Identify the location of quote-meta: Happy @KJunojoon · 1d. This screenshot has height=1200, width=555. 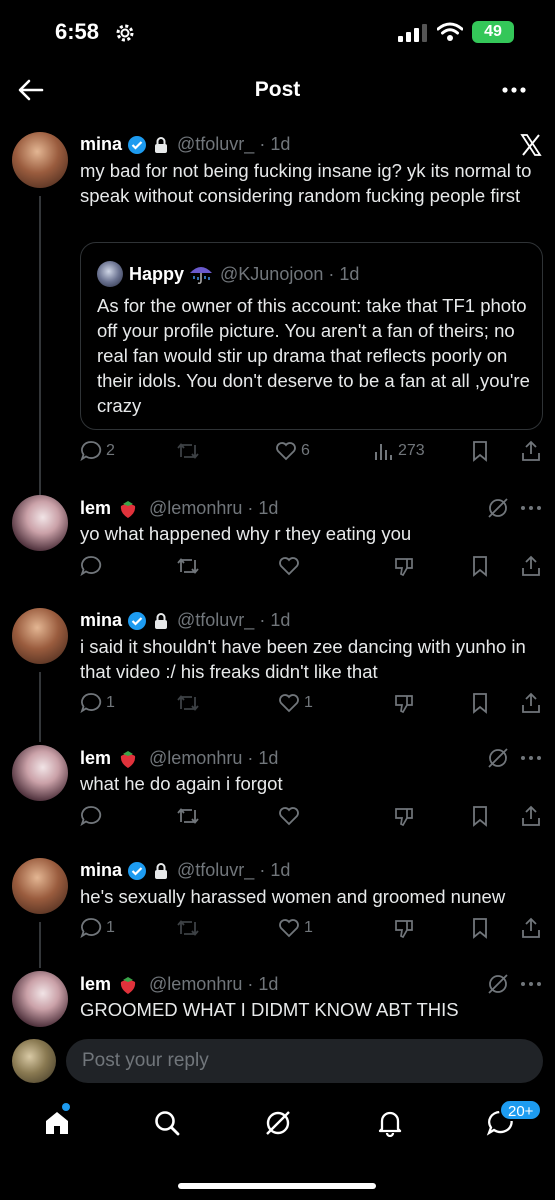
(228, 274).